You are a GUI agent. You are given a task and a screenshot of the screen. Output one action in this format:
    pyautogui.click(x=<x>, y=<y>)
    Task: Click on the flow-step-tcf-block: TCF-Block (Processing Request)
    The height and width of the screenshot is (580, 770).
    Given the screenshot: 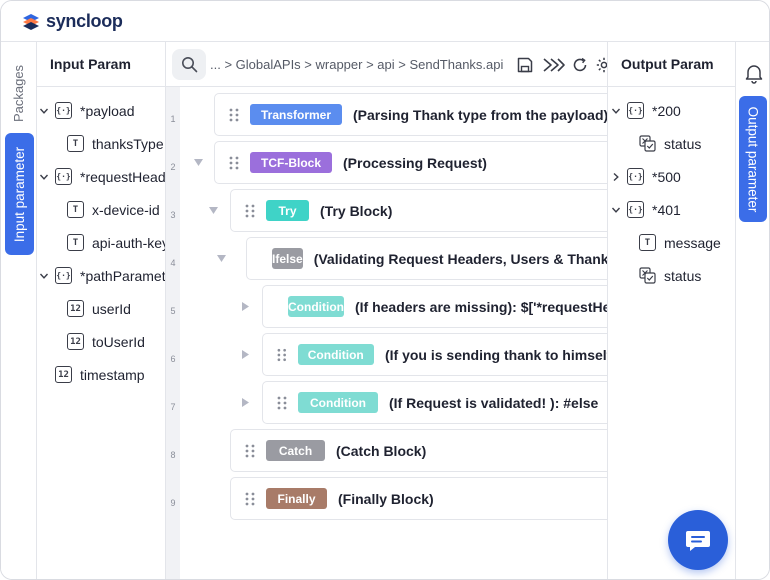 What is the action you would take?
    pyautogui.click(x=410, y=162)
    